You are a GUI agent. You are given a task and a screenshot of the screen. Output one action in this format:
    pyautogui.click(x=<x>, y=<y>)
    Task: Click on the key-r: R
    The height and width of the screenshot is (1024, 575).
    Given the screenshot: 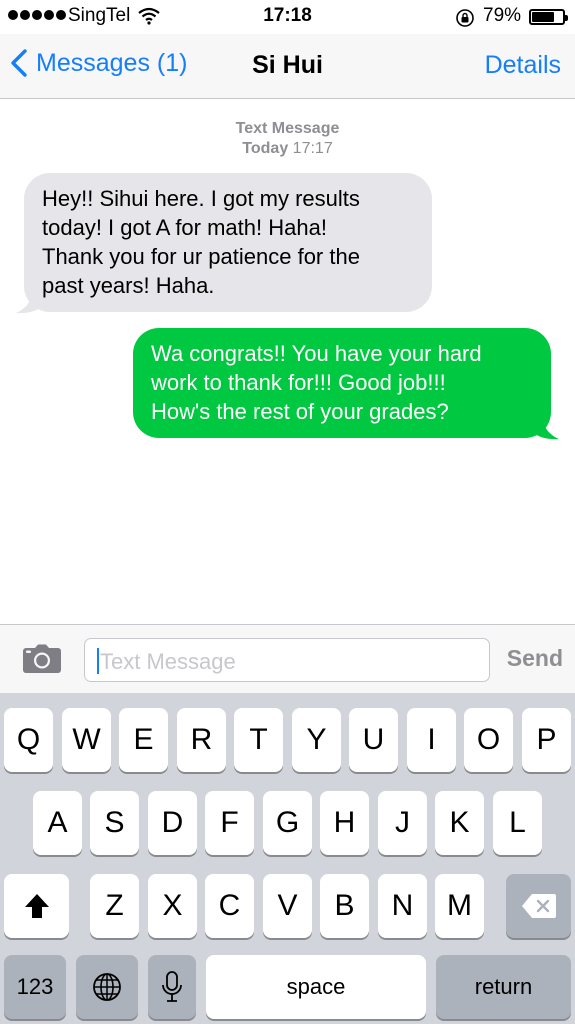 What is the action you would take?
    pyautogui.click(x=201, y=740)
    